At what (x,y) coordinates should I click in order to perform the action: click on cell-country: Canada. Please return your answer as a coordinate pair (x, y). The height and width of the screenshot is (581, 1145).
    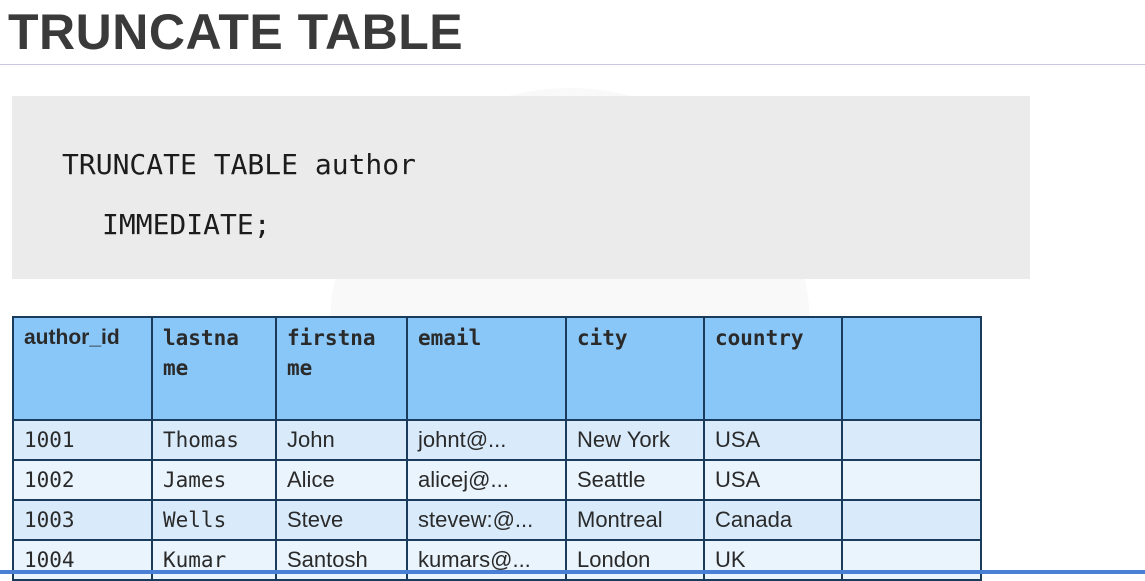
    Looking at the image, I should click on (773, 520).